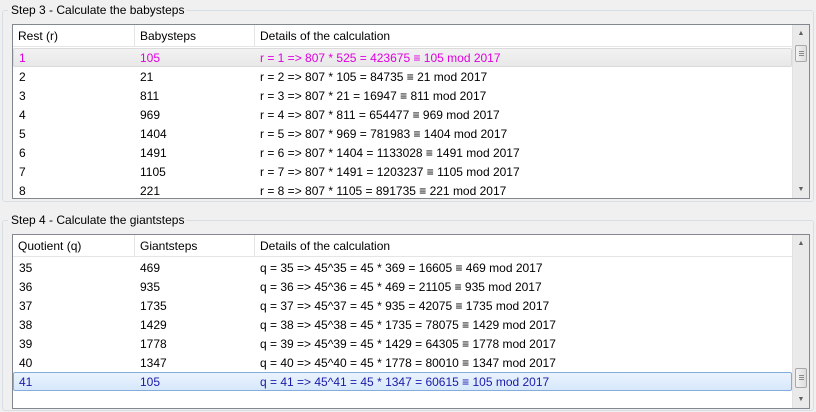 The width and height of the screenshot is (816, 412). What do you see at coordinates (800, 111) in the screenshot?
I see `babysteps-scrollbar: ▲ ▼` at bounding box center [800, 111].